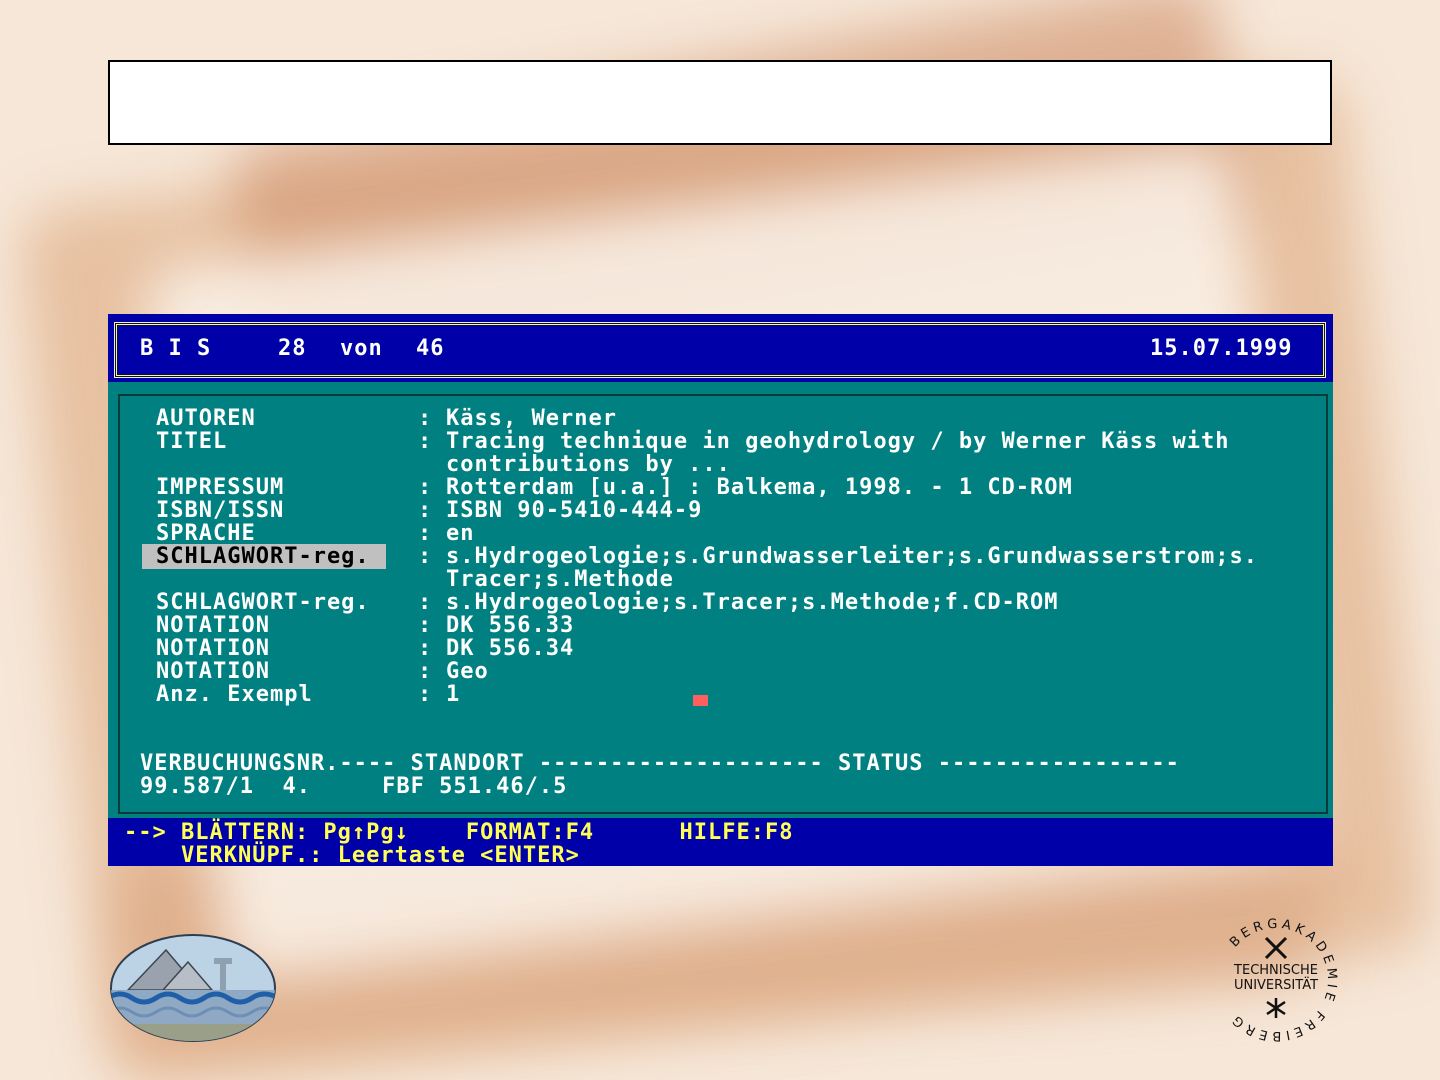  I want to click on field-label-anz-exempl: Anz. Exempl, so click(234, 694).